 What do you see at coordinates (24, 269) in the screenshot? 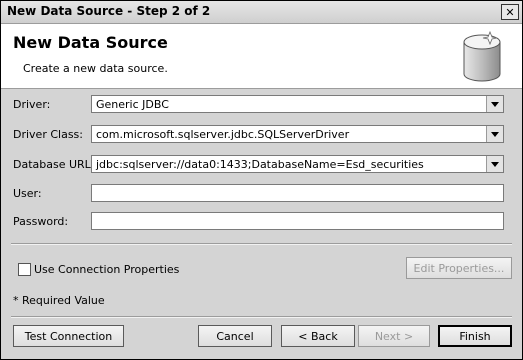
I see `use-connection-properties-checkbox` at bounding box center [24, 269].